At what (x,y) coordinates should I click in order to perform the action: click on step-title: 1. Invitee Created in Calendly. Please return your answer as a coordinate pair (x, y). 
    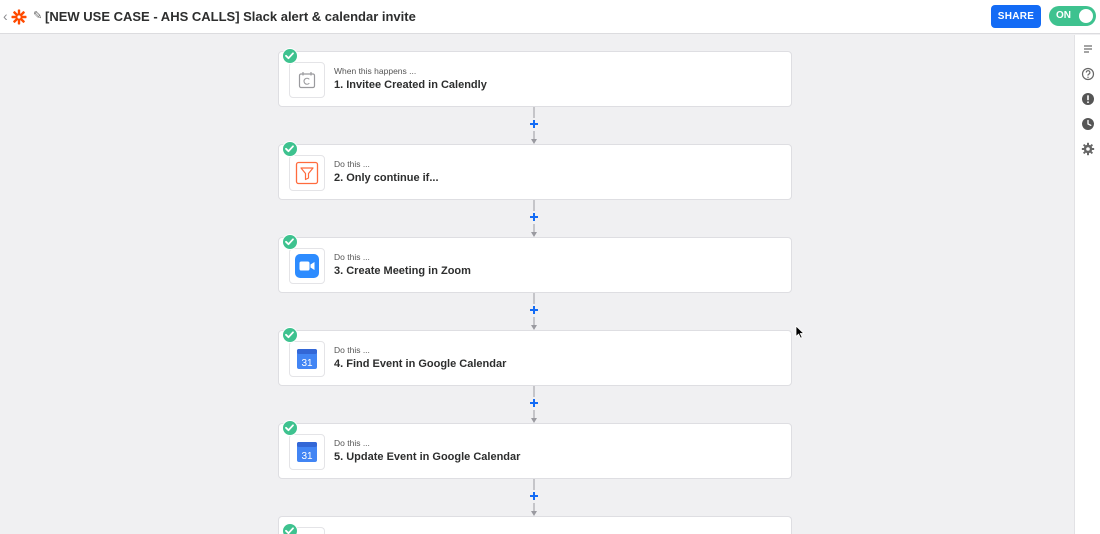
    Looking at the image, I should click on (410, 85).